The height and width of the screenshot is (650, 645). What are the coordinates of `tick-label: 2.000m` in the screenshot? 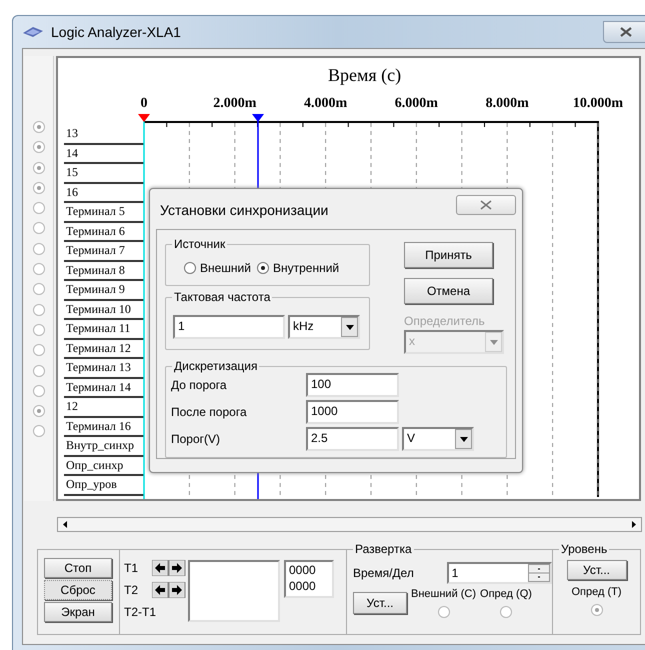 It's located at (234, 104).